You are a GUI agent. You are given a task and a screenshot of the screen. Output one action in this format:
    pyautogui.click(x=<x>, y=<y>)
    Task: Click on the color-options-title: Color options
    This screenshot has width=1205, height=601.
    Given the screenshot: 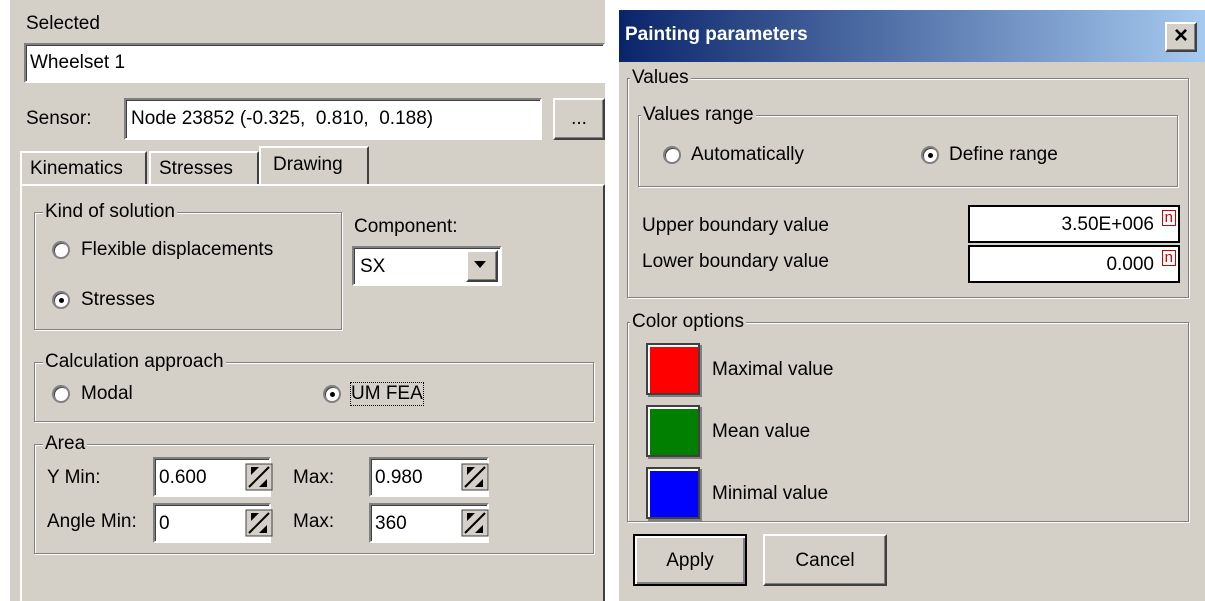 What is the action you would take?
    pyautogui.click(x=688, y=322)
    